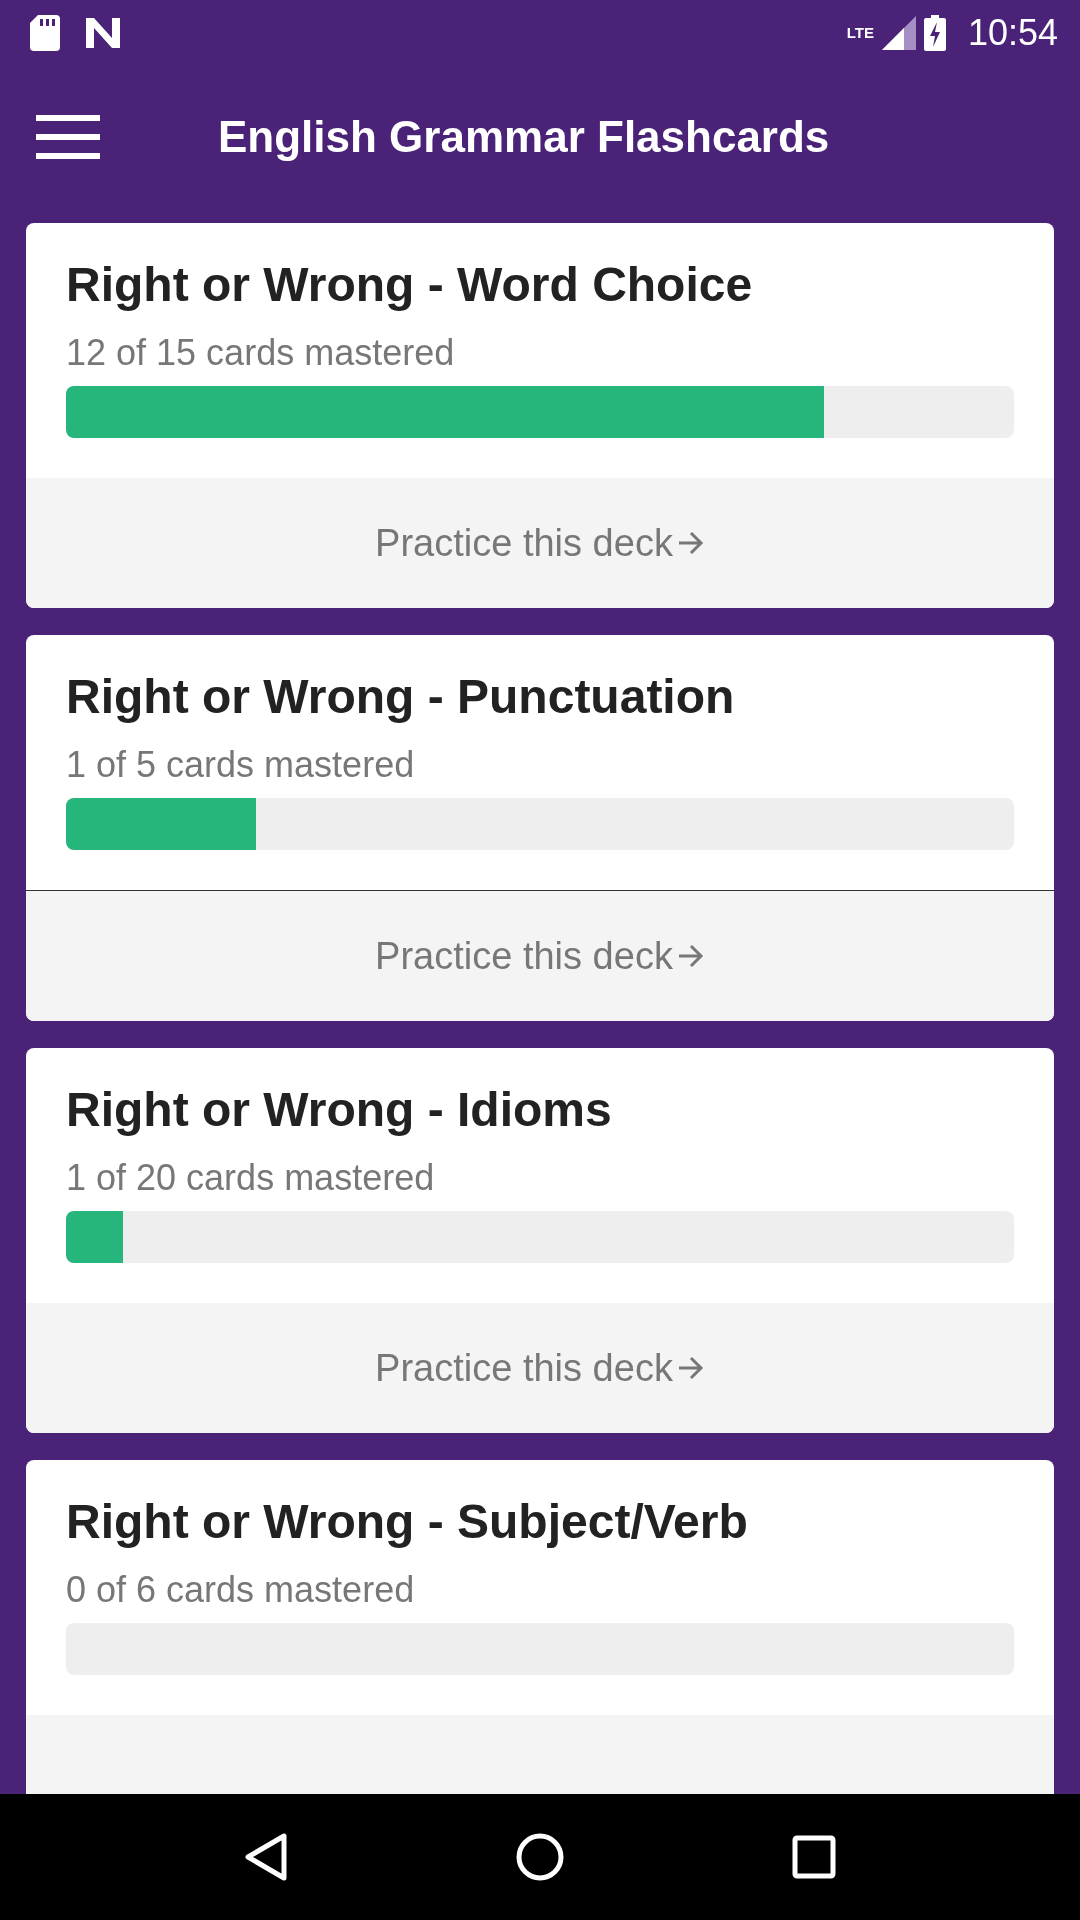  Describe the element at coordinates (410, 284) in the screenshot. I see `deck-title: Right or Wrong - Word Choice` at that location.